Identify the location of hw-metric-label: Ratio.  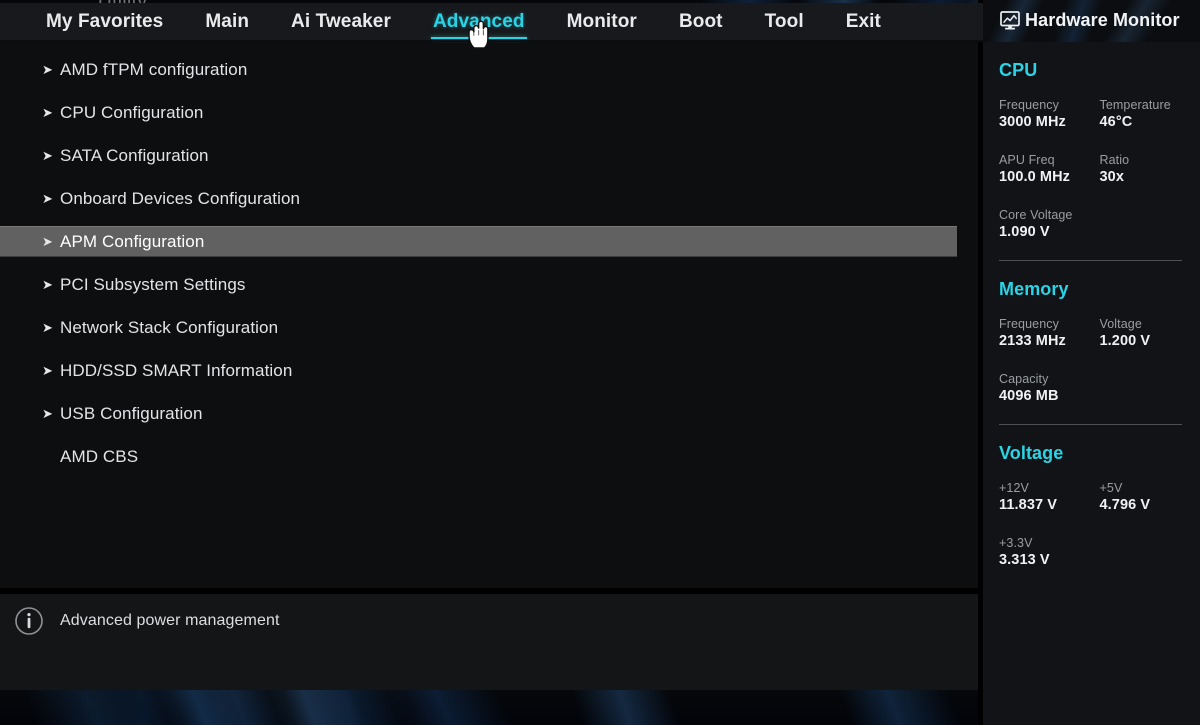
(1114, 160).